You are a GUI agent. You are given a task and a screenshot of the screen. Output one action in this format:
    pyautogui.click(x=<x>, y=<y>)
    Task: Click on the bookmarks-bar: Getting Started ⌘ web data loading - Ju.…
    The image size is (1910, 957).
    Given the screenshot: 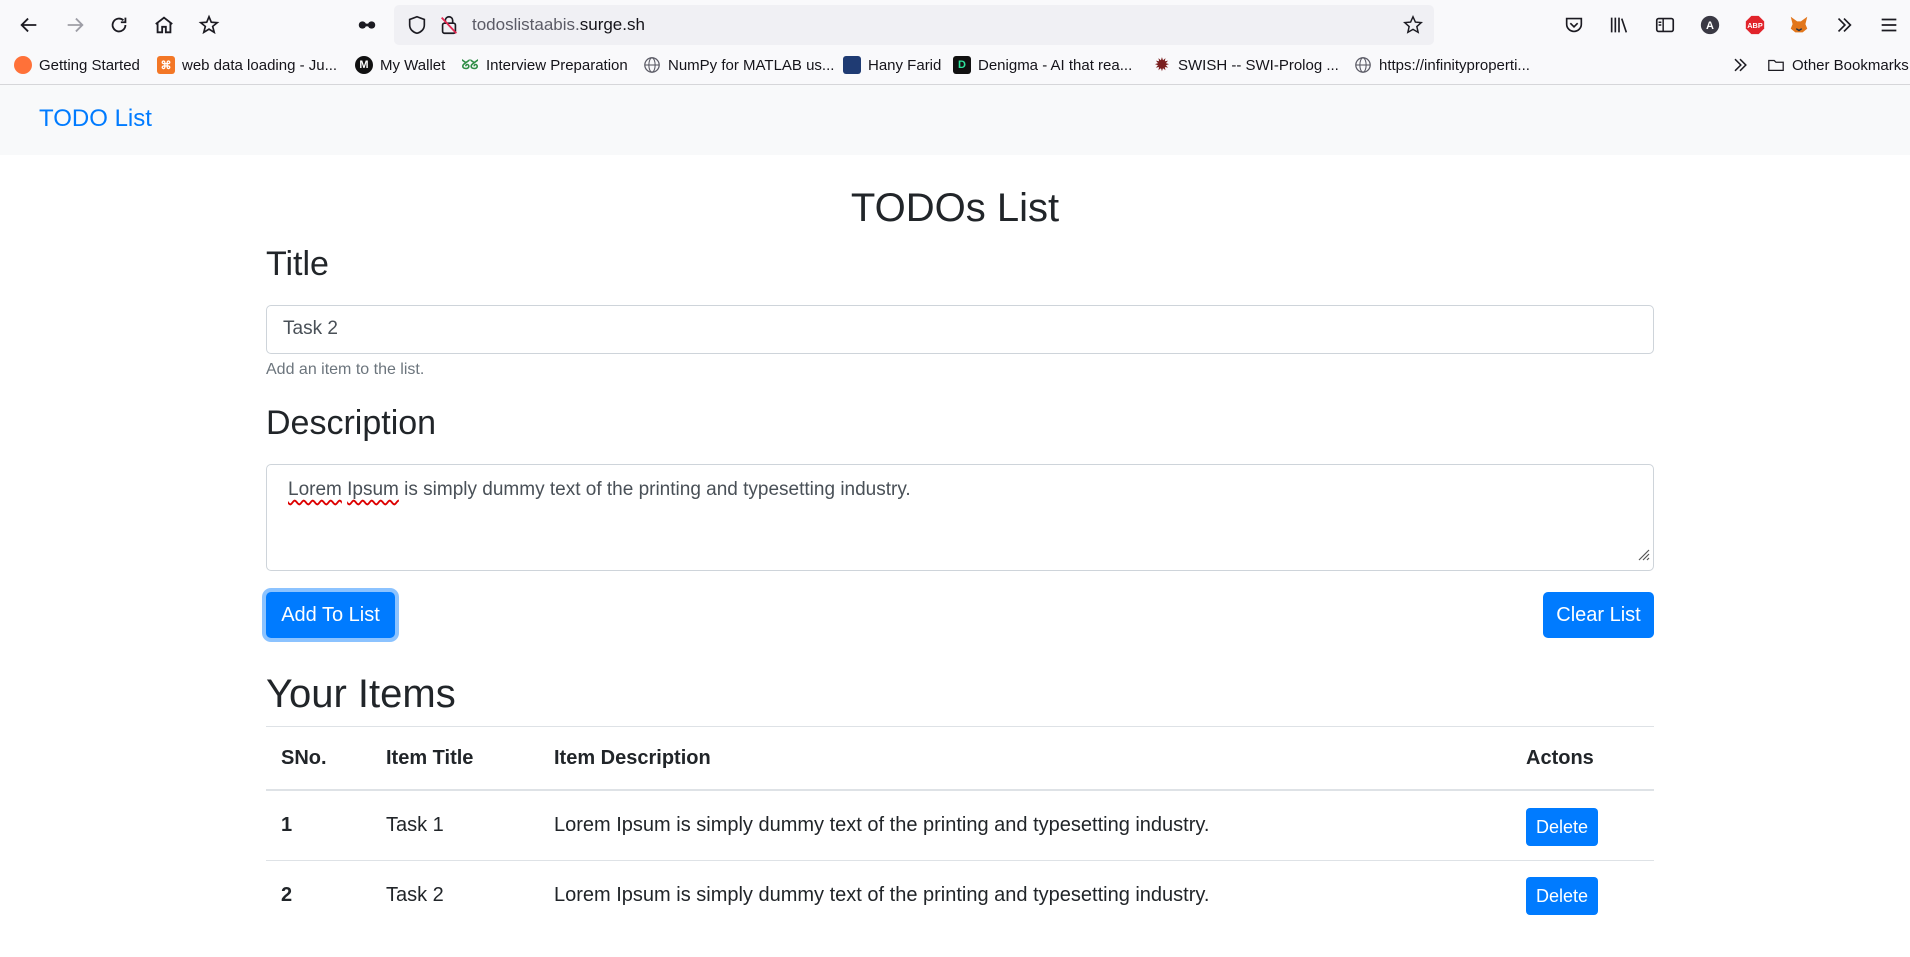 What is the action you would take?
    pyautogui.click(x=955, y=67)
    